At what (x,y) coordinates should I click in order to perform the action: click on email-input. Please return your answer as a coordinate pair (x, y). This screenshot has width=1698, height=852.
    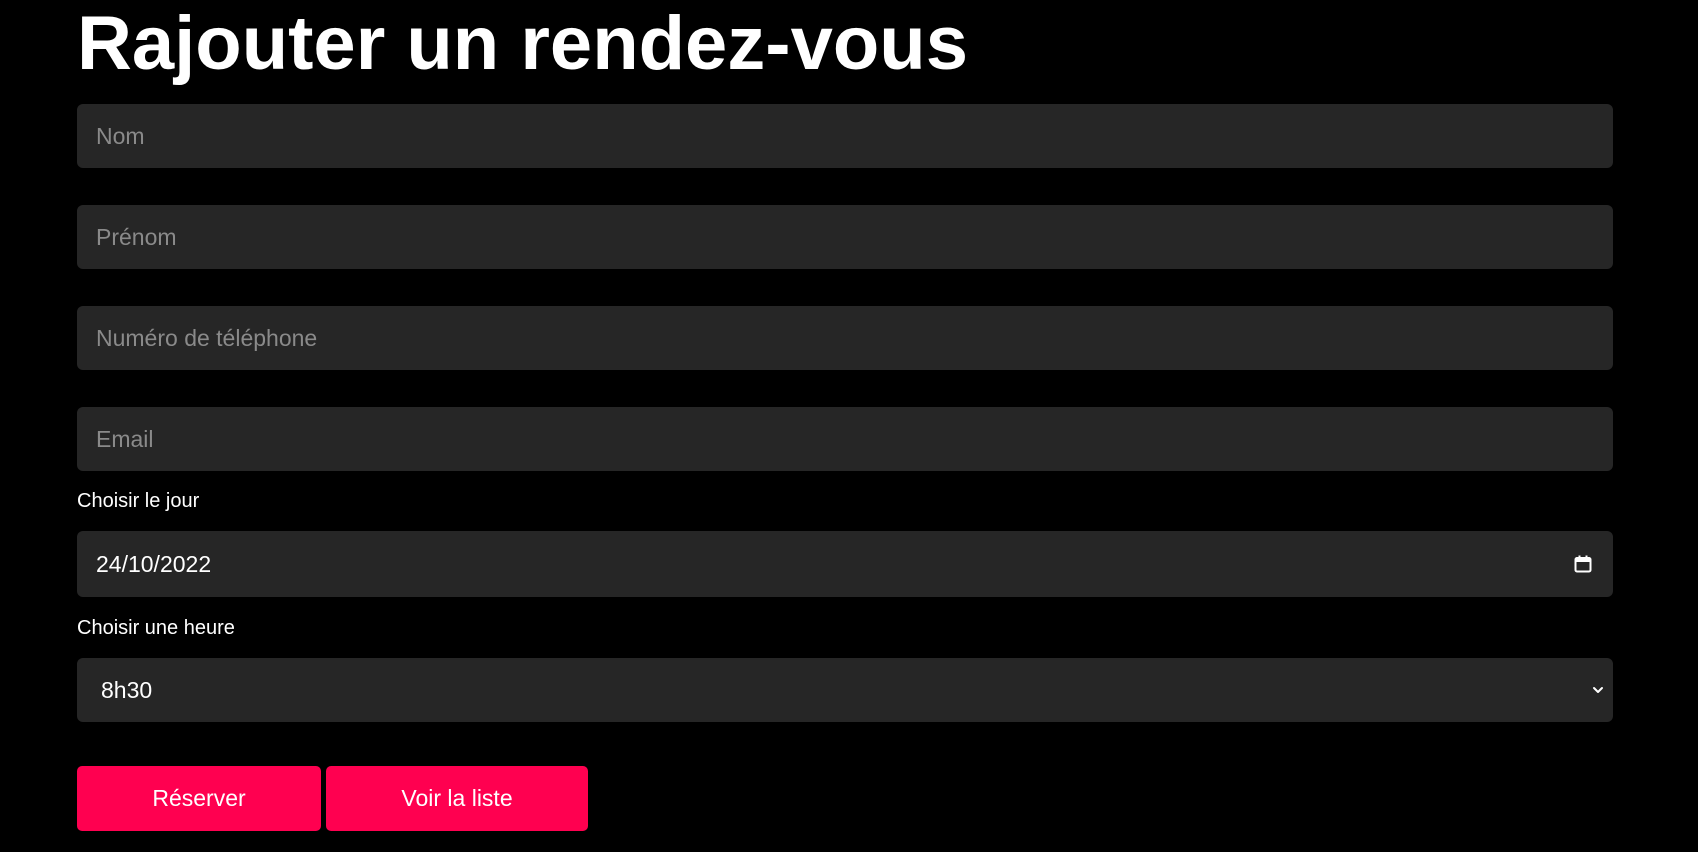
    Looking at the image, I should click on (845, 439).